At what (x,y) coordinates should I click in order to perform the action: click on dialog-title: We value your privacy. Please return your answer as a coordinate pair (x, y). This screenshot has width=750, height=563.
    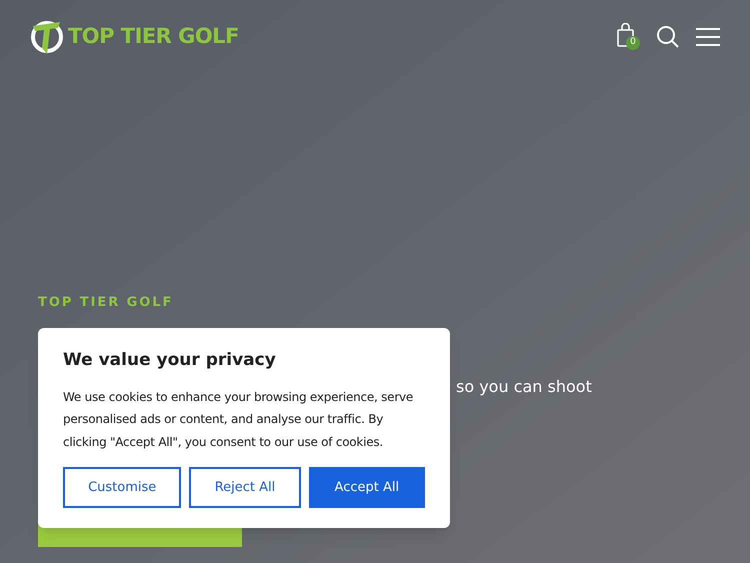
    Looking at the image, I should click on (170, 360).